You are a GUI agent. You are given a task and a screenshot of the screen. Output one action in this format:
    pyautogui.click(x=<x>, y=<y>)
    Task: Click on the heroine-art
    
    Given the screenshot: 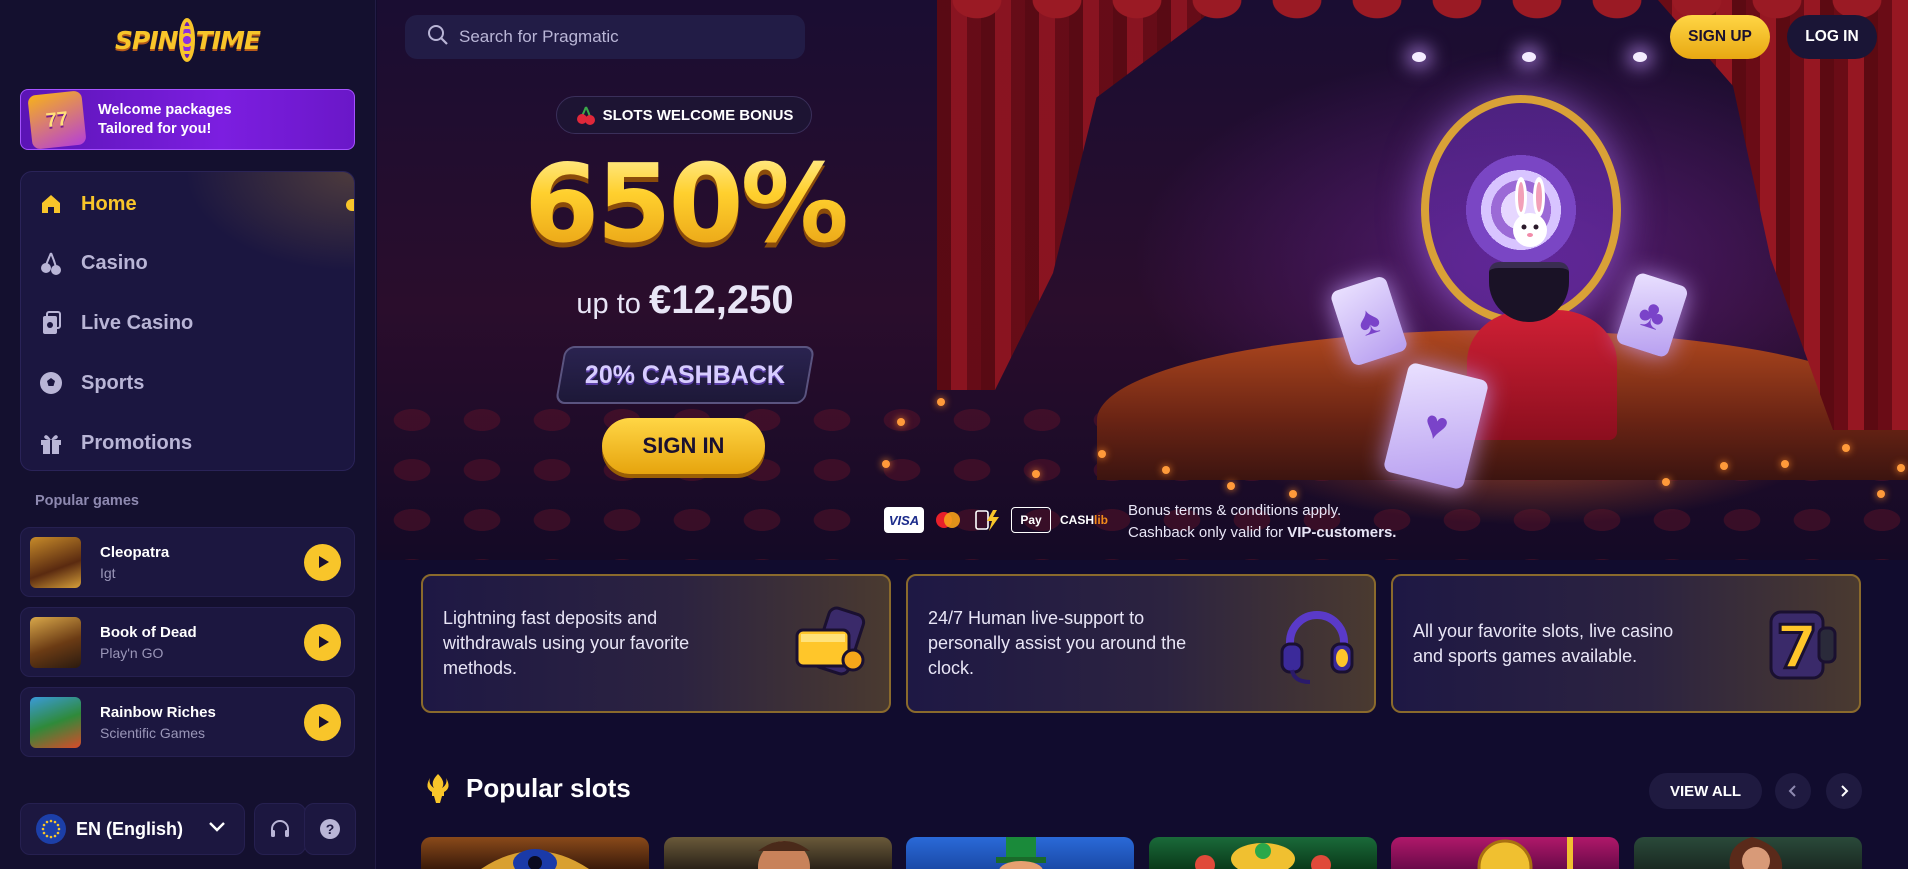 What is the action you would take?
    pyautogui.click(x=1756, y=853)
    